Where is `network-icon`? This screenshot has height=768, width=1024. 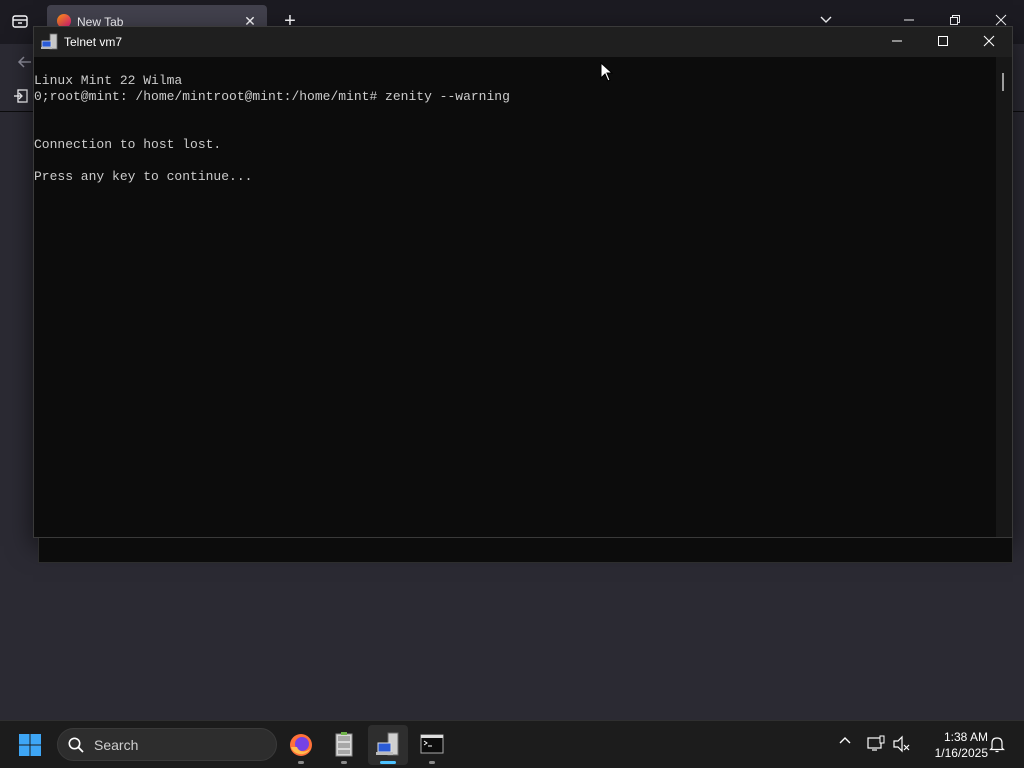
network-icon is located at coordinates (876, 744).